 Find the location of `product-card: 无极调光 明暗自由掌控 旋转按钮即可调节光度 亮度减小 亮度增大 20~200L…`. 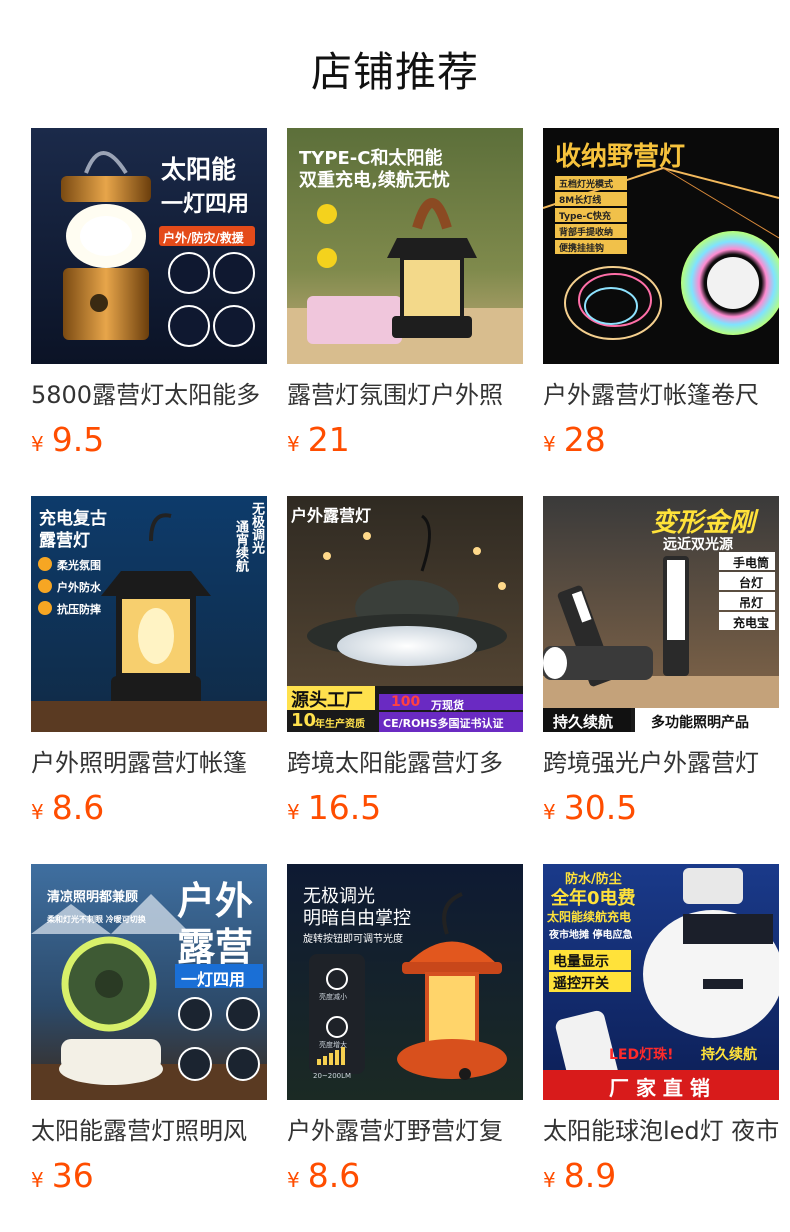

product-card: 无极调光 明暗自由掌控 旋转按钮即可调节光度 亮度减小 亮度增大 20~200L… is located at coordinates (405, 1031).